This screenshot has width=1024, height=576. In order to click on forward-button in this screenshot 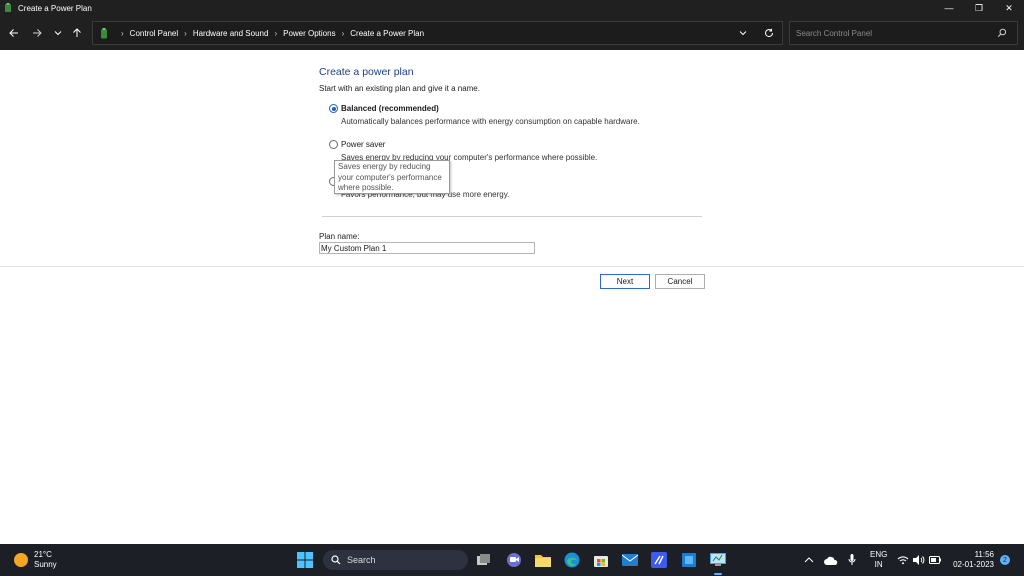, I will do `click(37, 33)`.